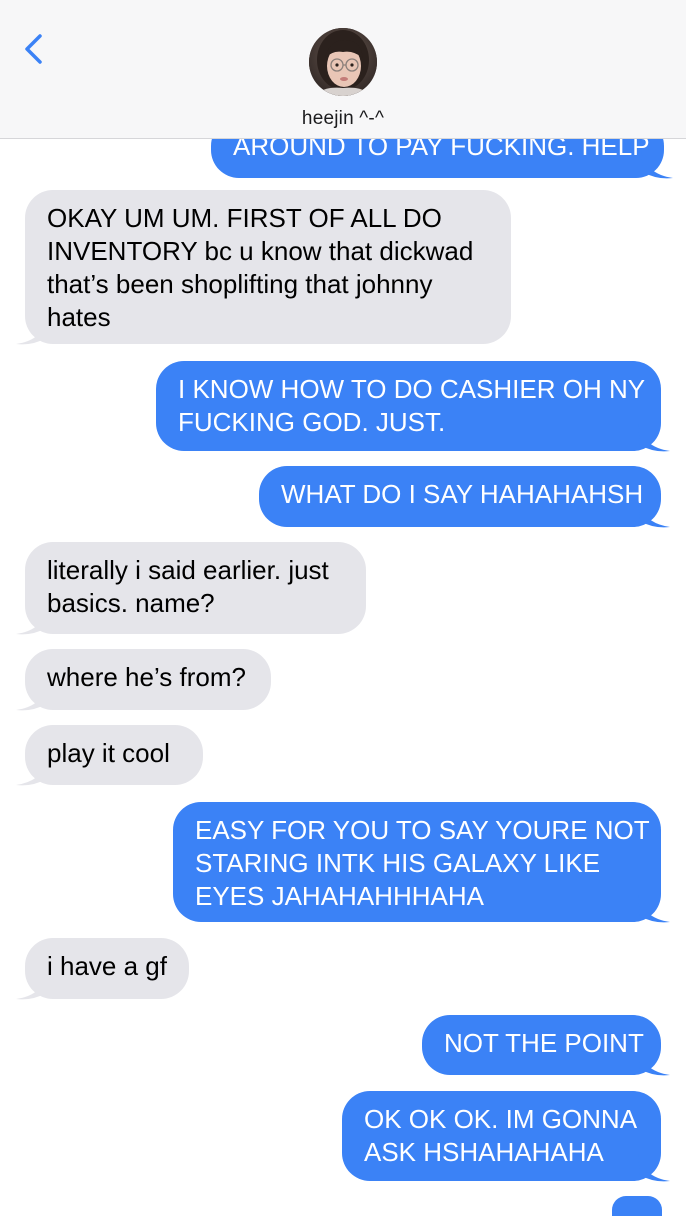 The height and width of the screenshot is (1216, 686). I want to click on message-line: play it cool, so click(108, 753).